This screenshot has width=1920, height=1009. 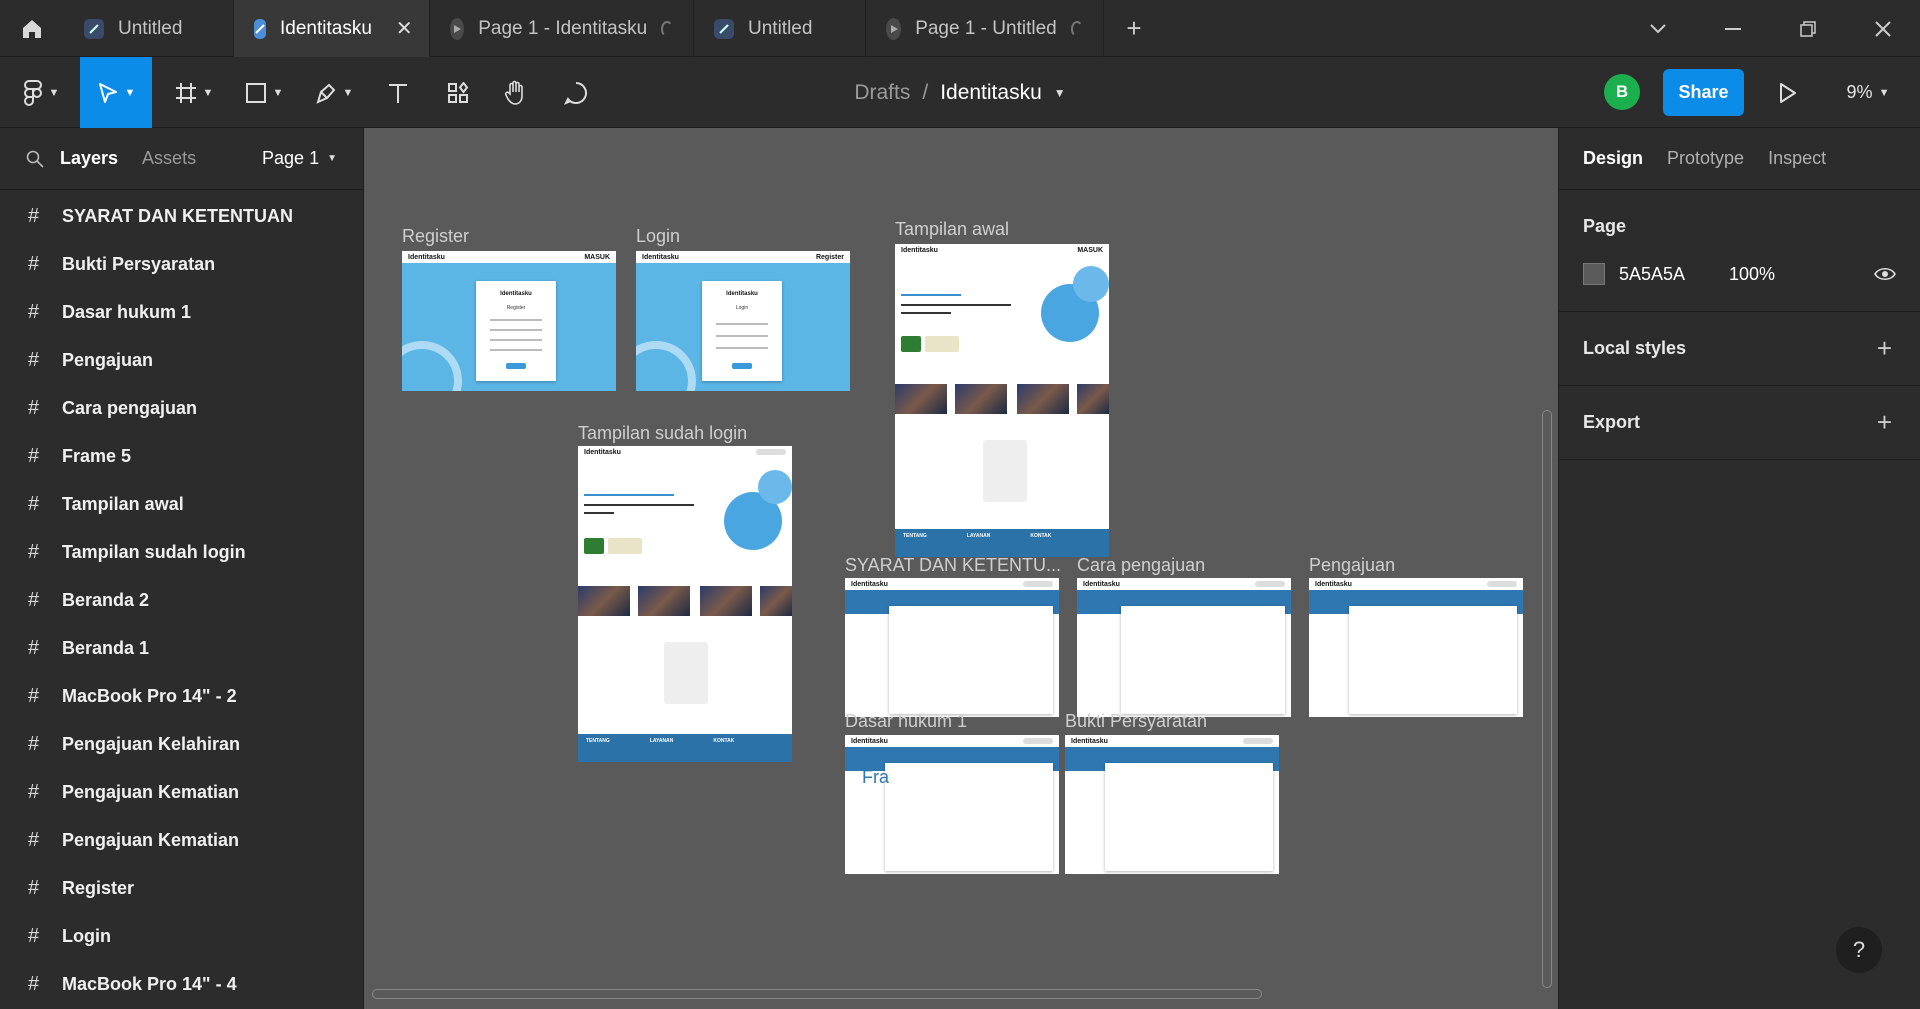 I want to click on home-icon, so click(x=32, y=28).